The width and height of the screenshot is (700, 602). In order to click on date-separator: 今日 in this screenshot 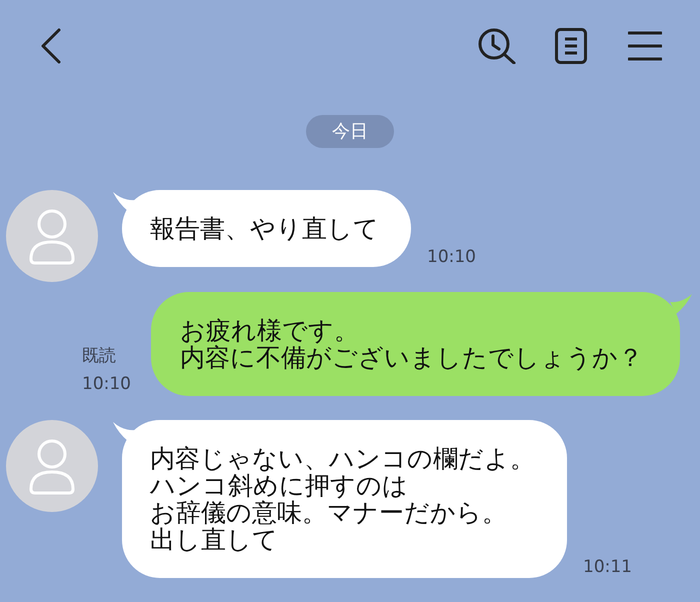, I will do `click(350, 131)`.